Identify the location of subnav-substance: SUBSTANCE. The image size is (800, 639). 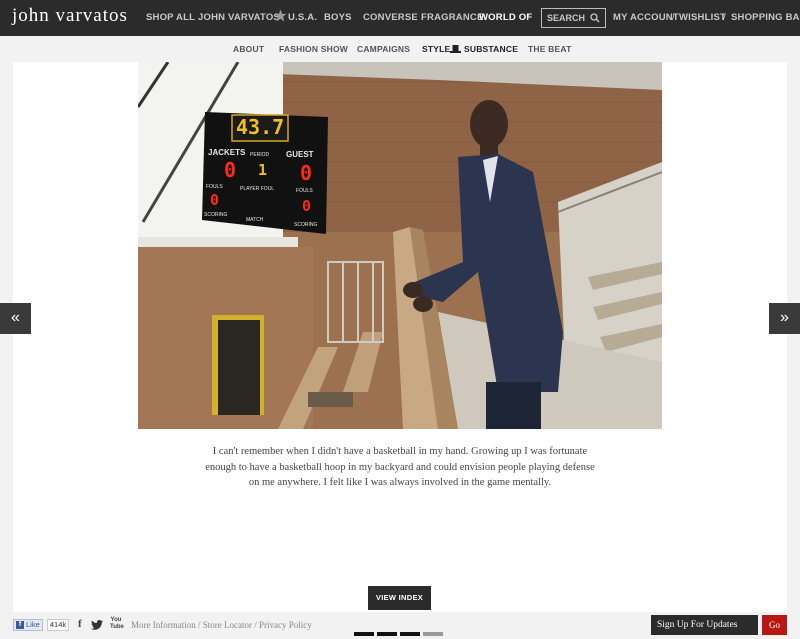
(491, 49).